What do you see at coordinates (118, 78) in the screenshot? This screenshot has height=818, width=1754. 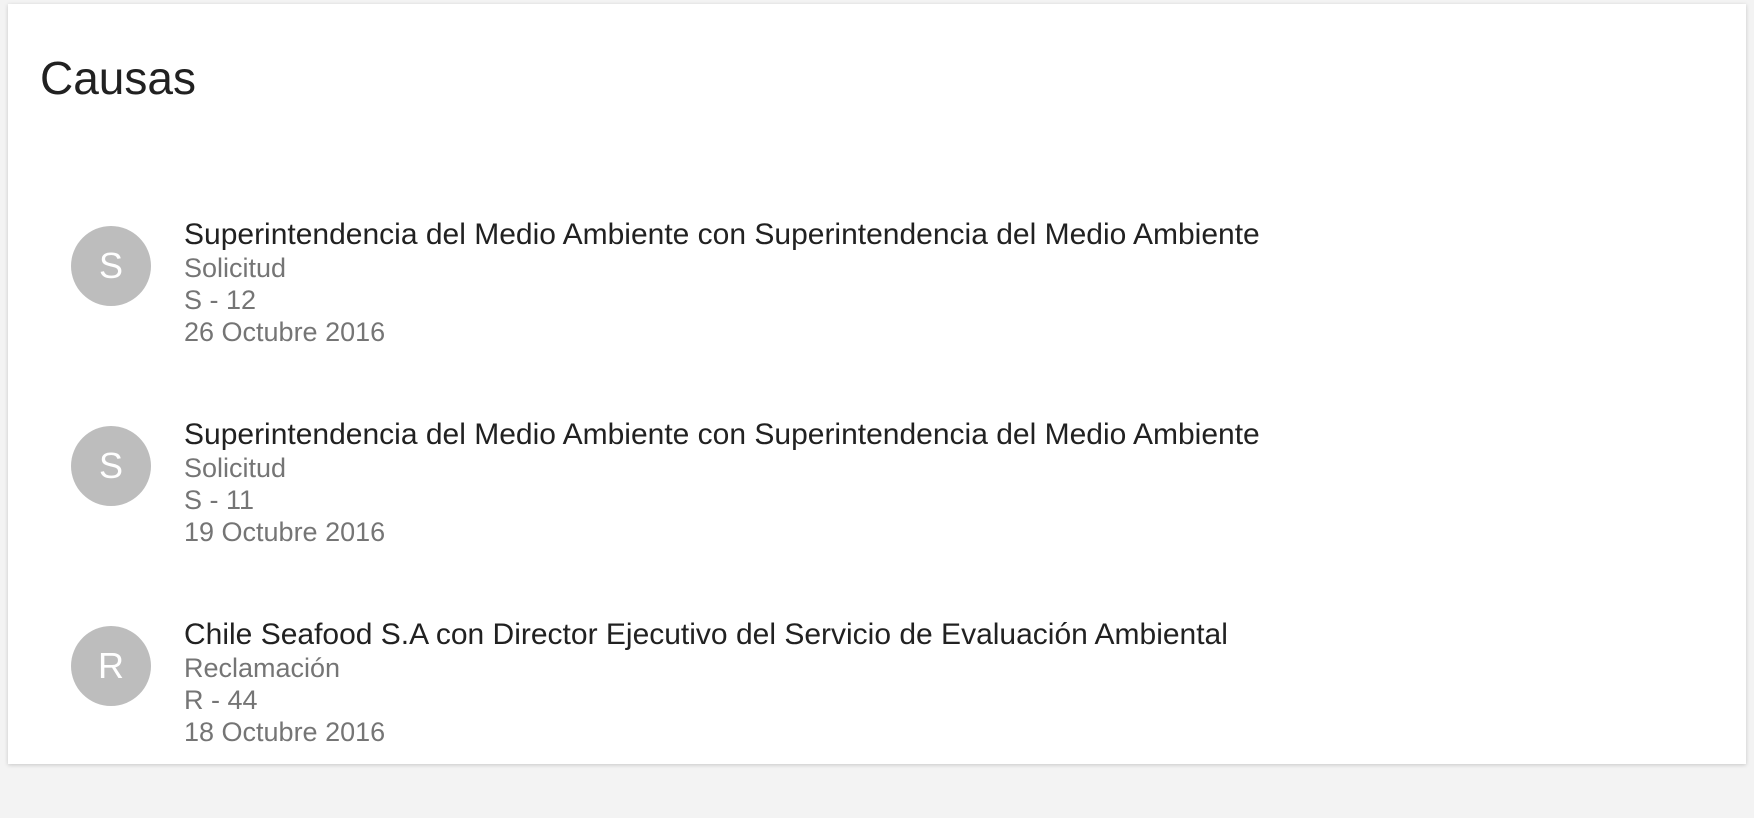 I see `page-title: Causas` at bounding box center [118, 78].